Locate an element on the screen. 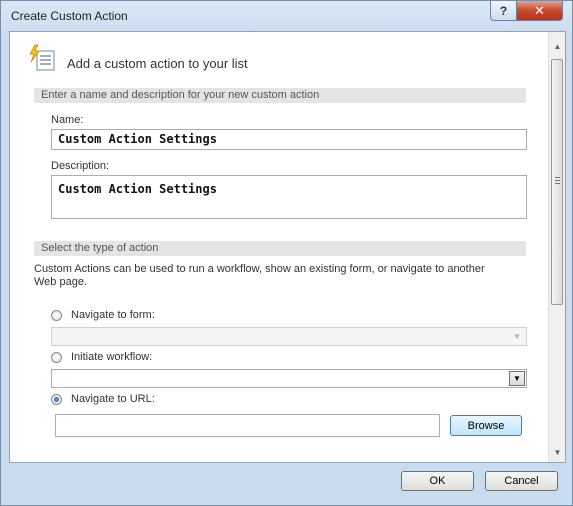 This screenshot has height=506, width=573. window-title: Create Custom Action is located at coordinates (69, 16).